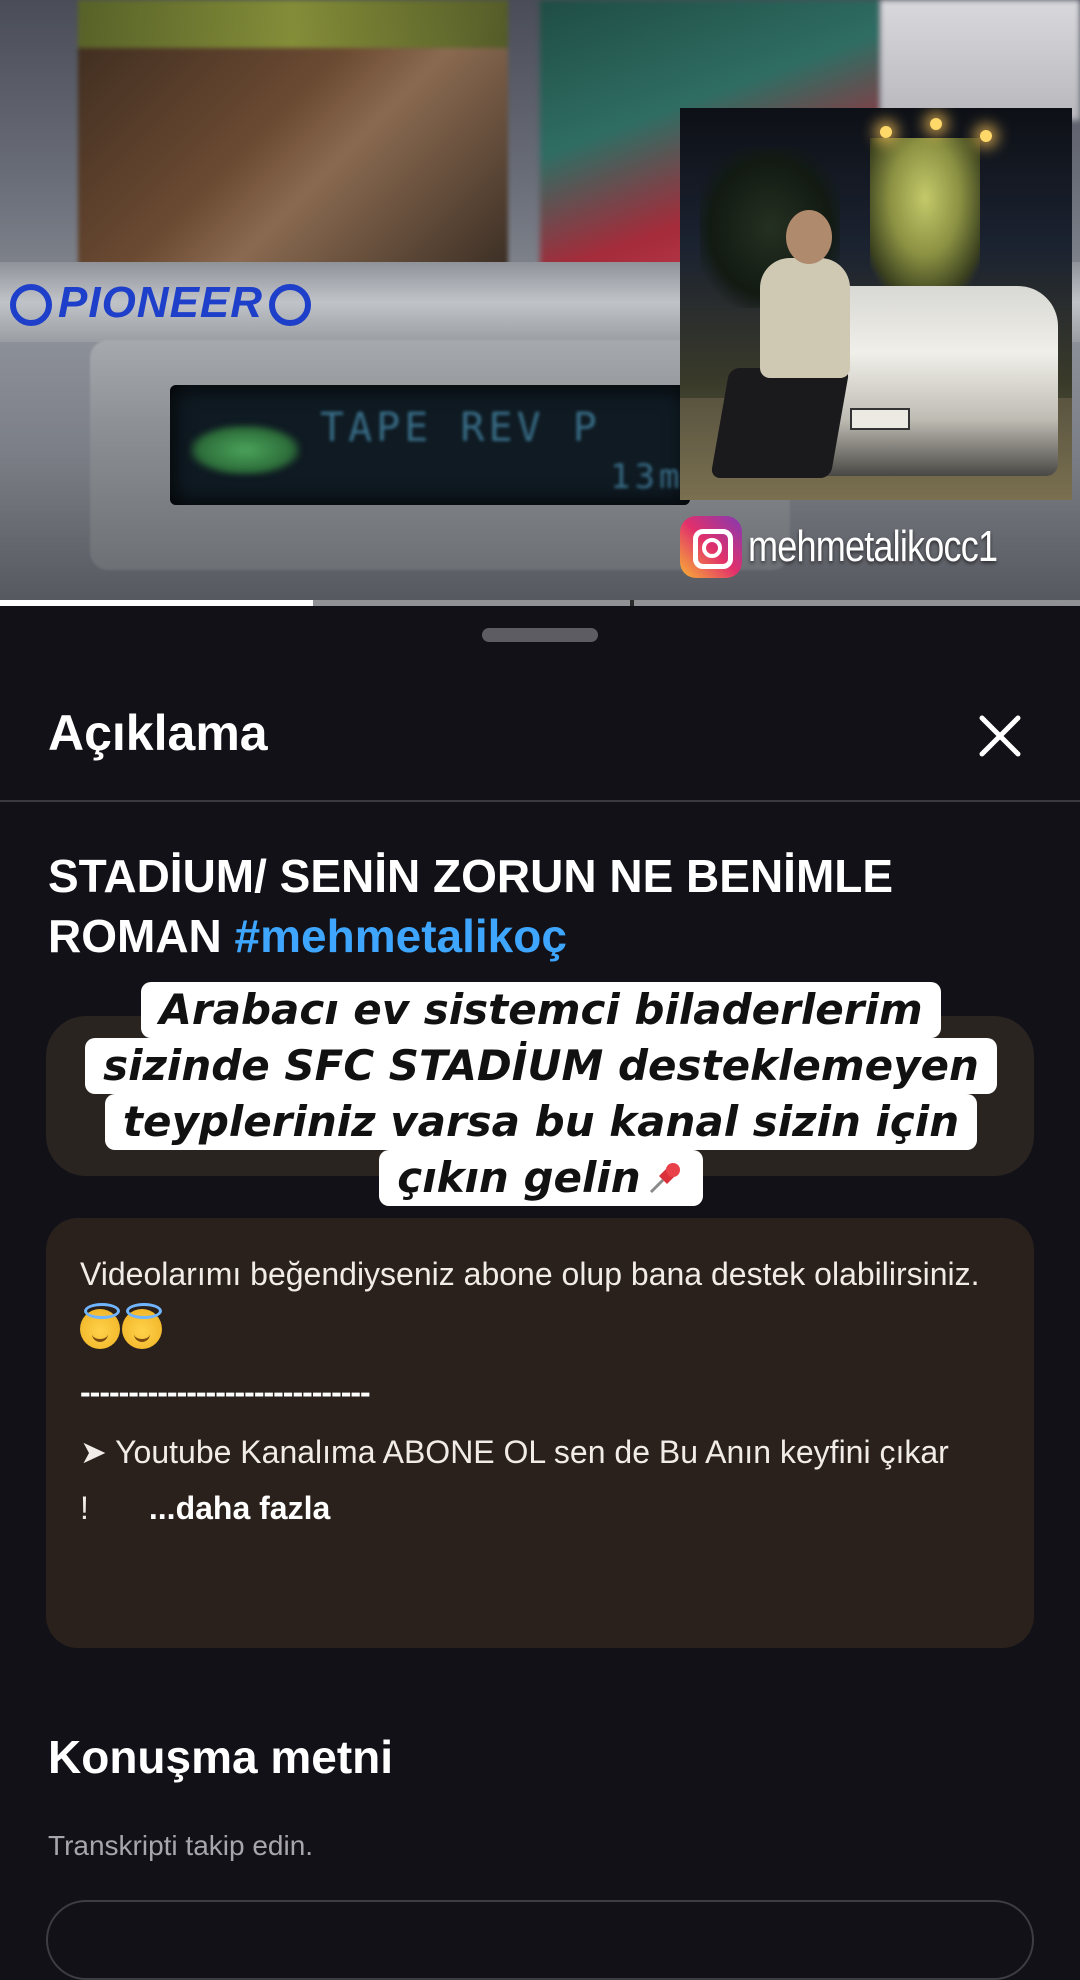 Image resolution: width=1080 pixels, height=1980 pixels. I want to click on caption-line-last: çıkın gelin, so click(541, 1178).